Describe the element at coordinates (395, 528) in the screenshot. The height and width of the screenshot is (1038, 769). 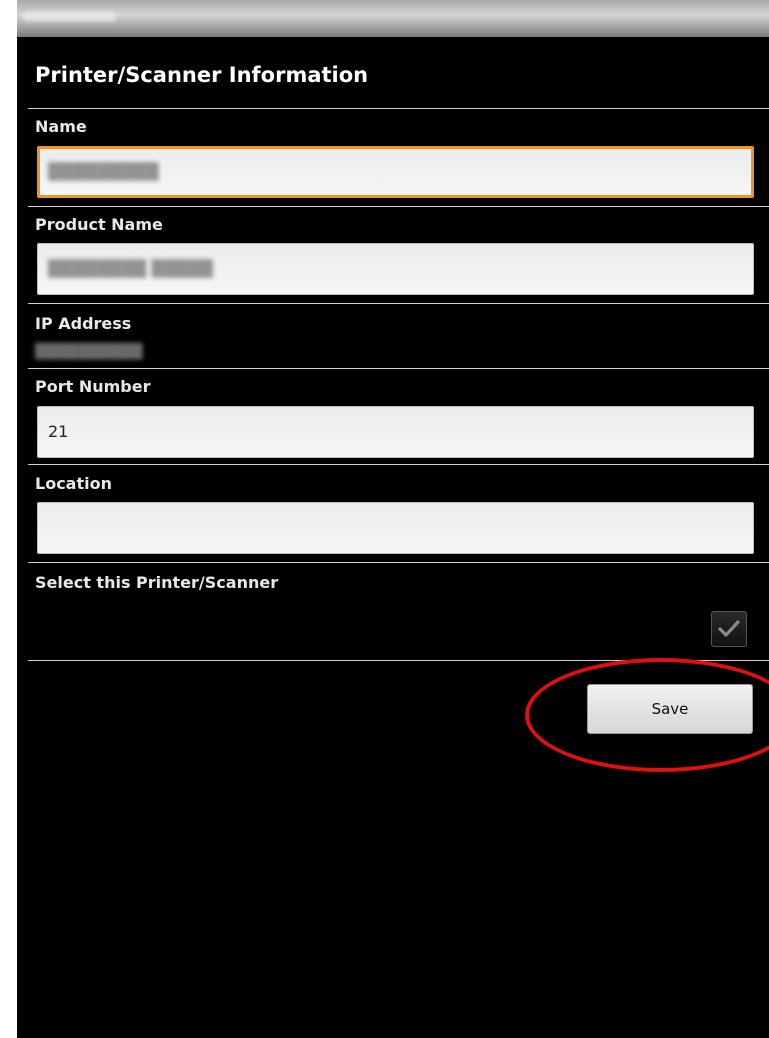
I see `location-field` at that location.